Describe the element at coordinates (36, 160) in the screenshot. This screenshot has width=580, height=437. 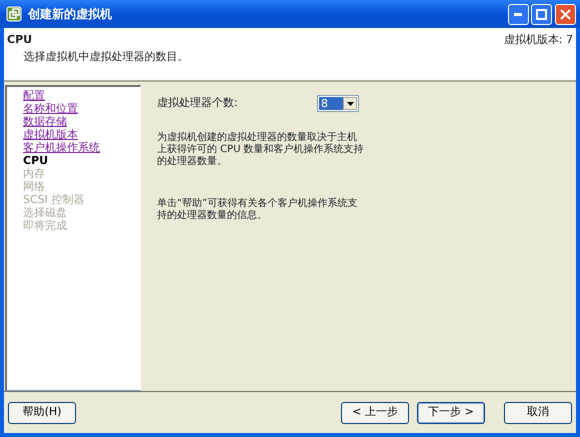
I see `step-label: CPU` at that location.